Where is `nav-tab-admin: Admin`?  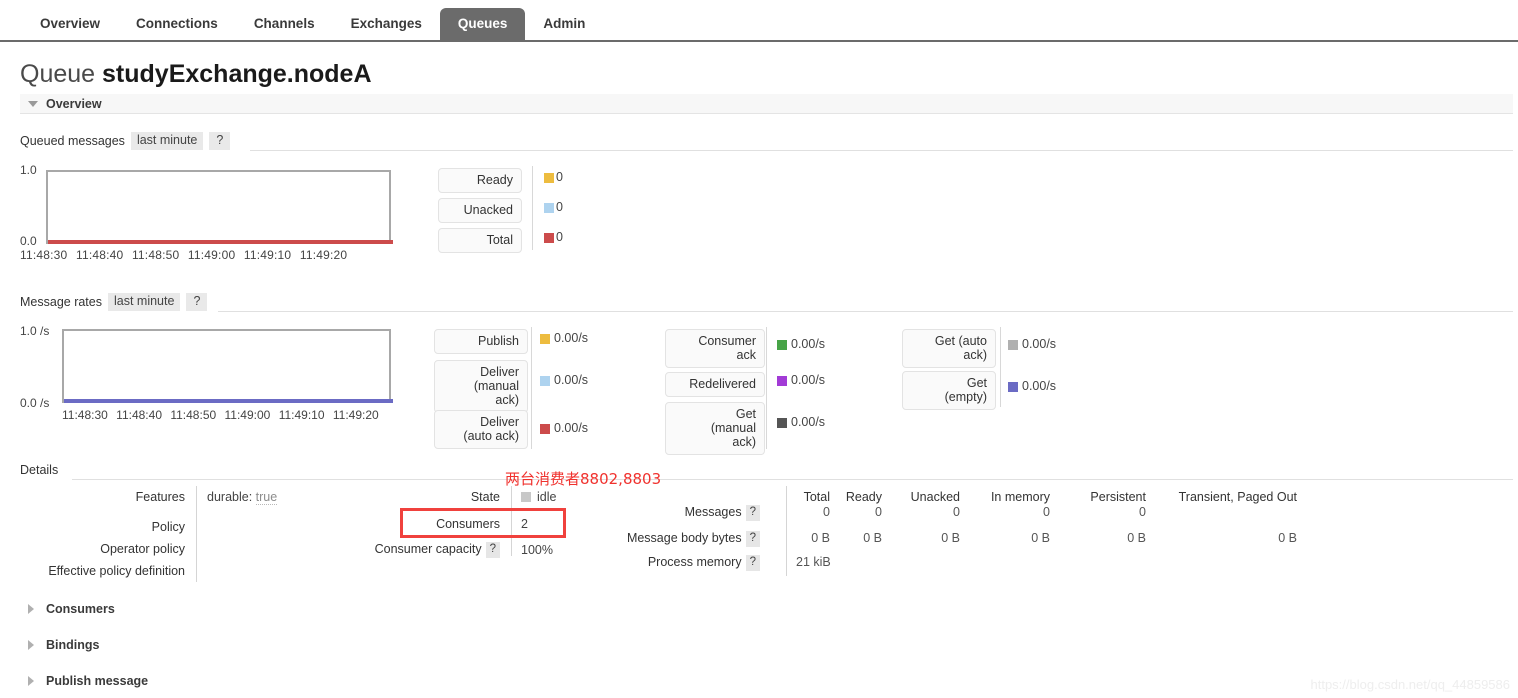
nav-tab-admin: Admin is located at coordinates (564, 24).